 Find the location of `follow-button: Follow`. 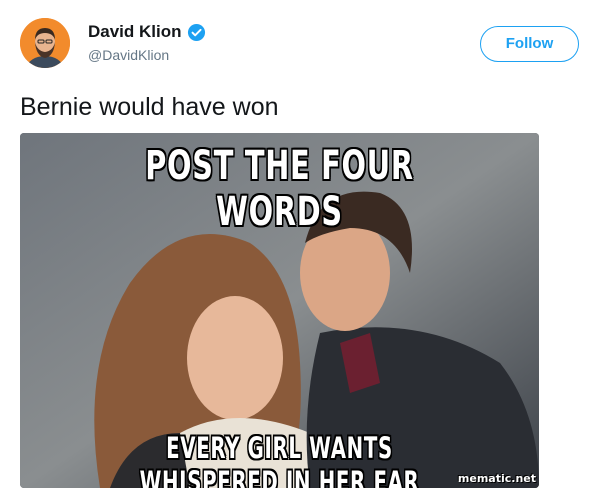

follow-button: Follow is located at coordinates (529, 44).